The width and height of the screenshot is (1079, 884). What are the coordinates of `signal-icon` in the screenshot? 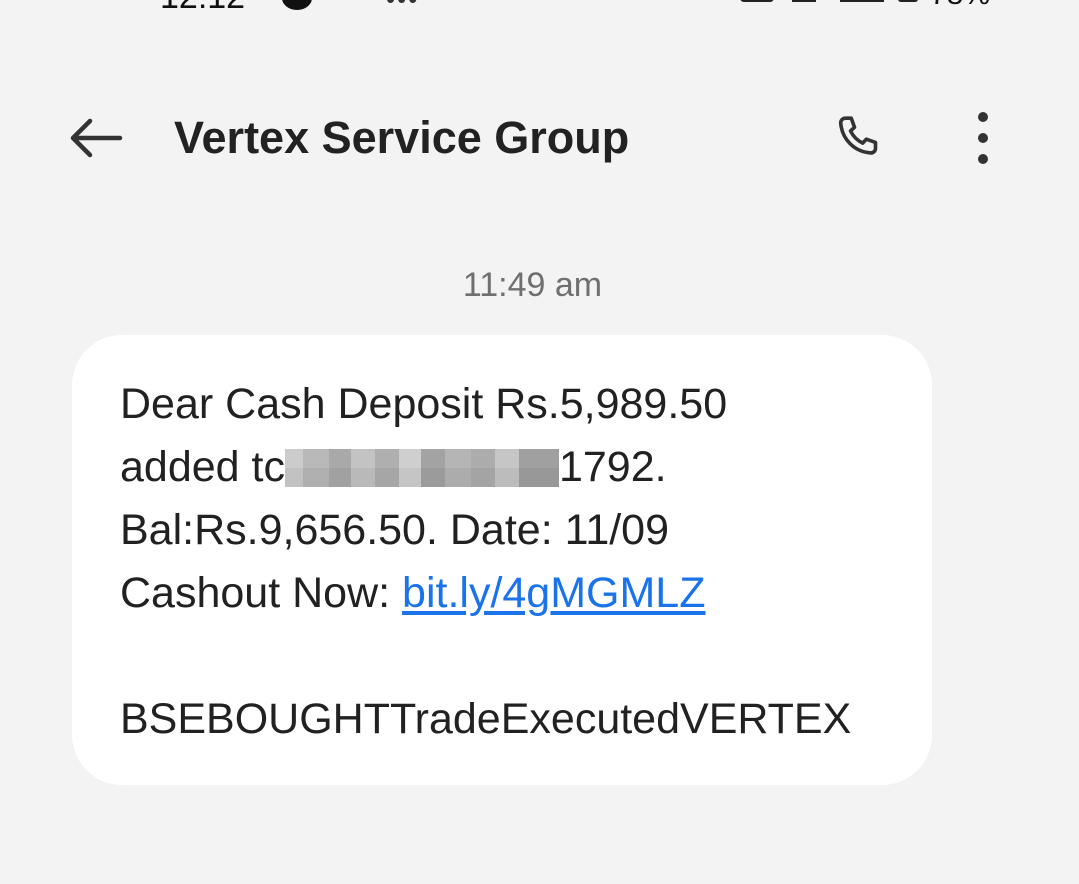 It's located at (804, 1).